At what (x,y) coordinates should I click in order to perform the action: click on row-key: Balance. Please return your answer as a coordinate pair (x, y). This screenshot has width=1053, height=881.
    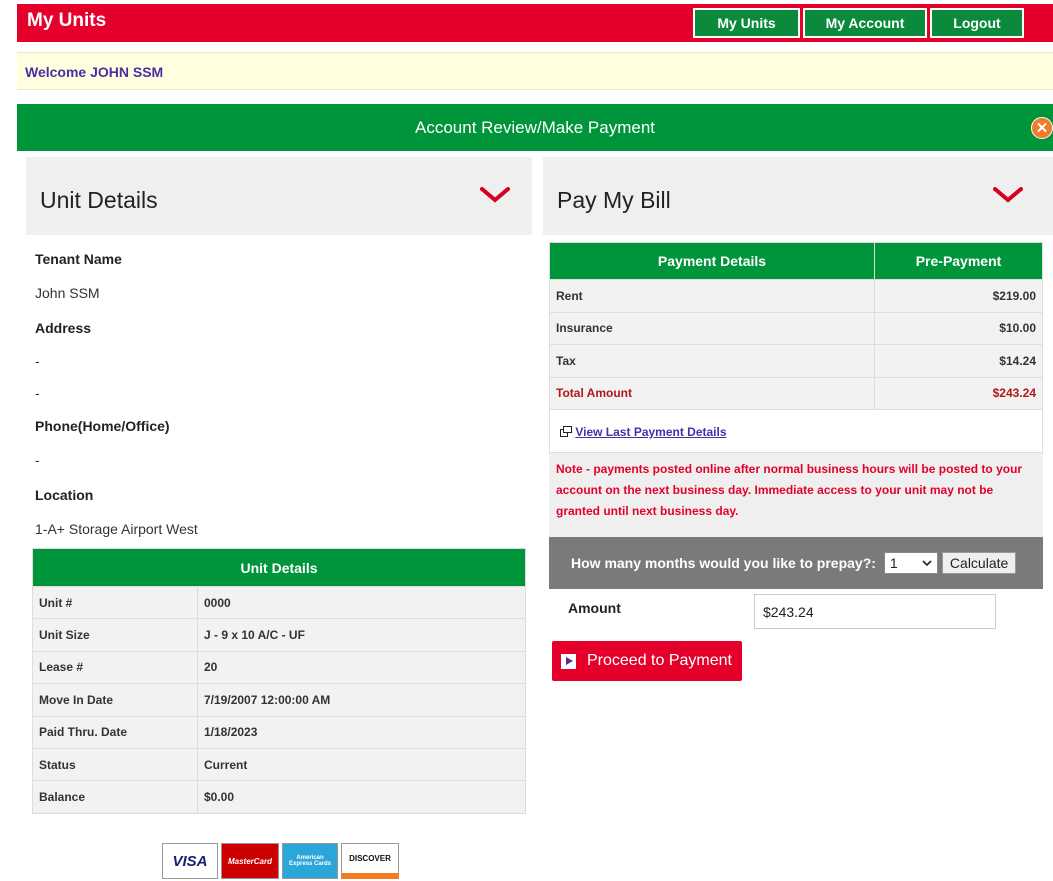
    Looking at the image, I should click on (115, 797).